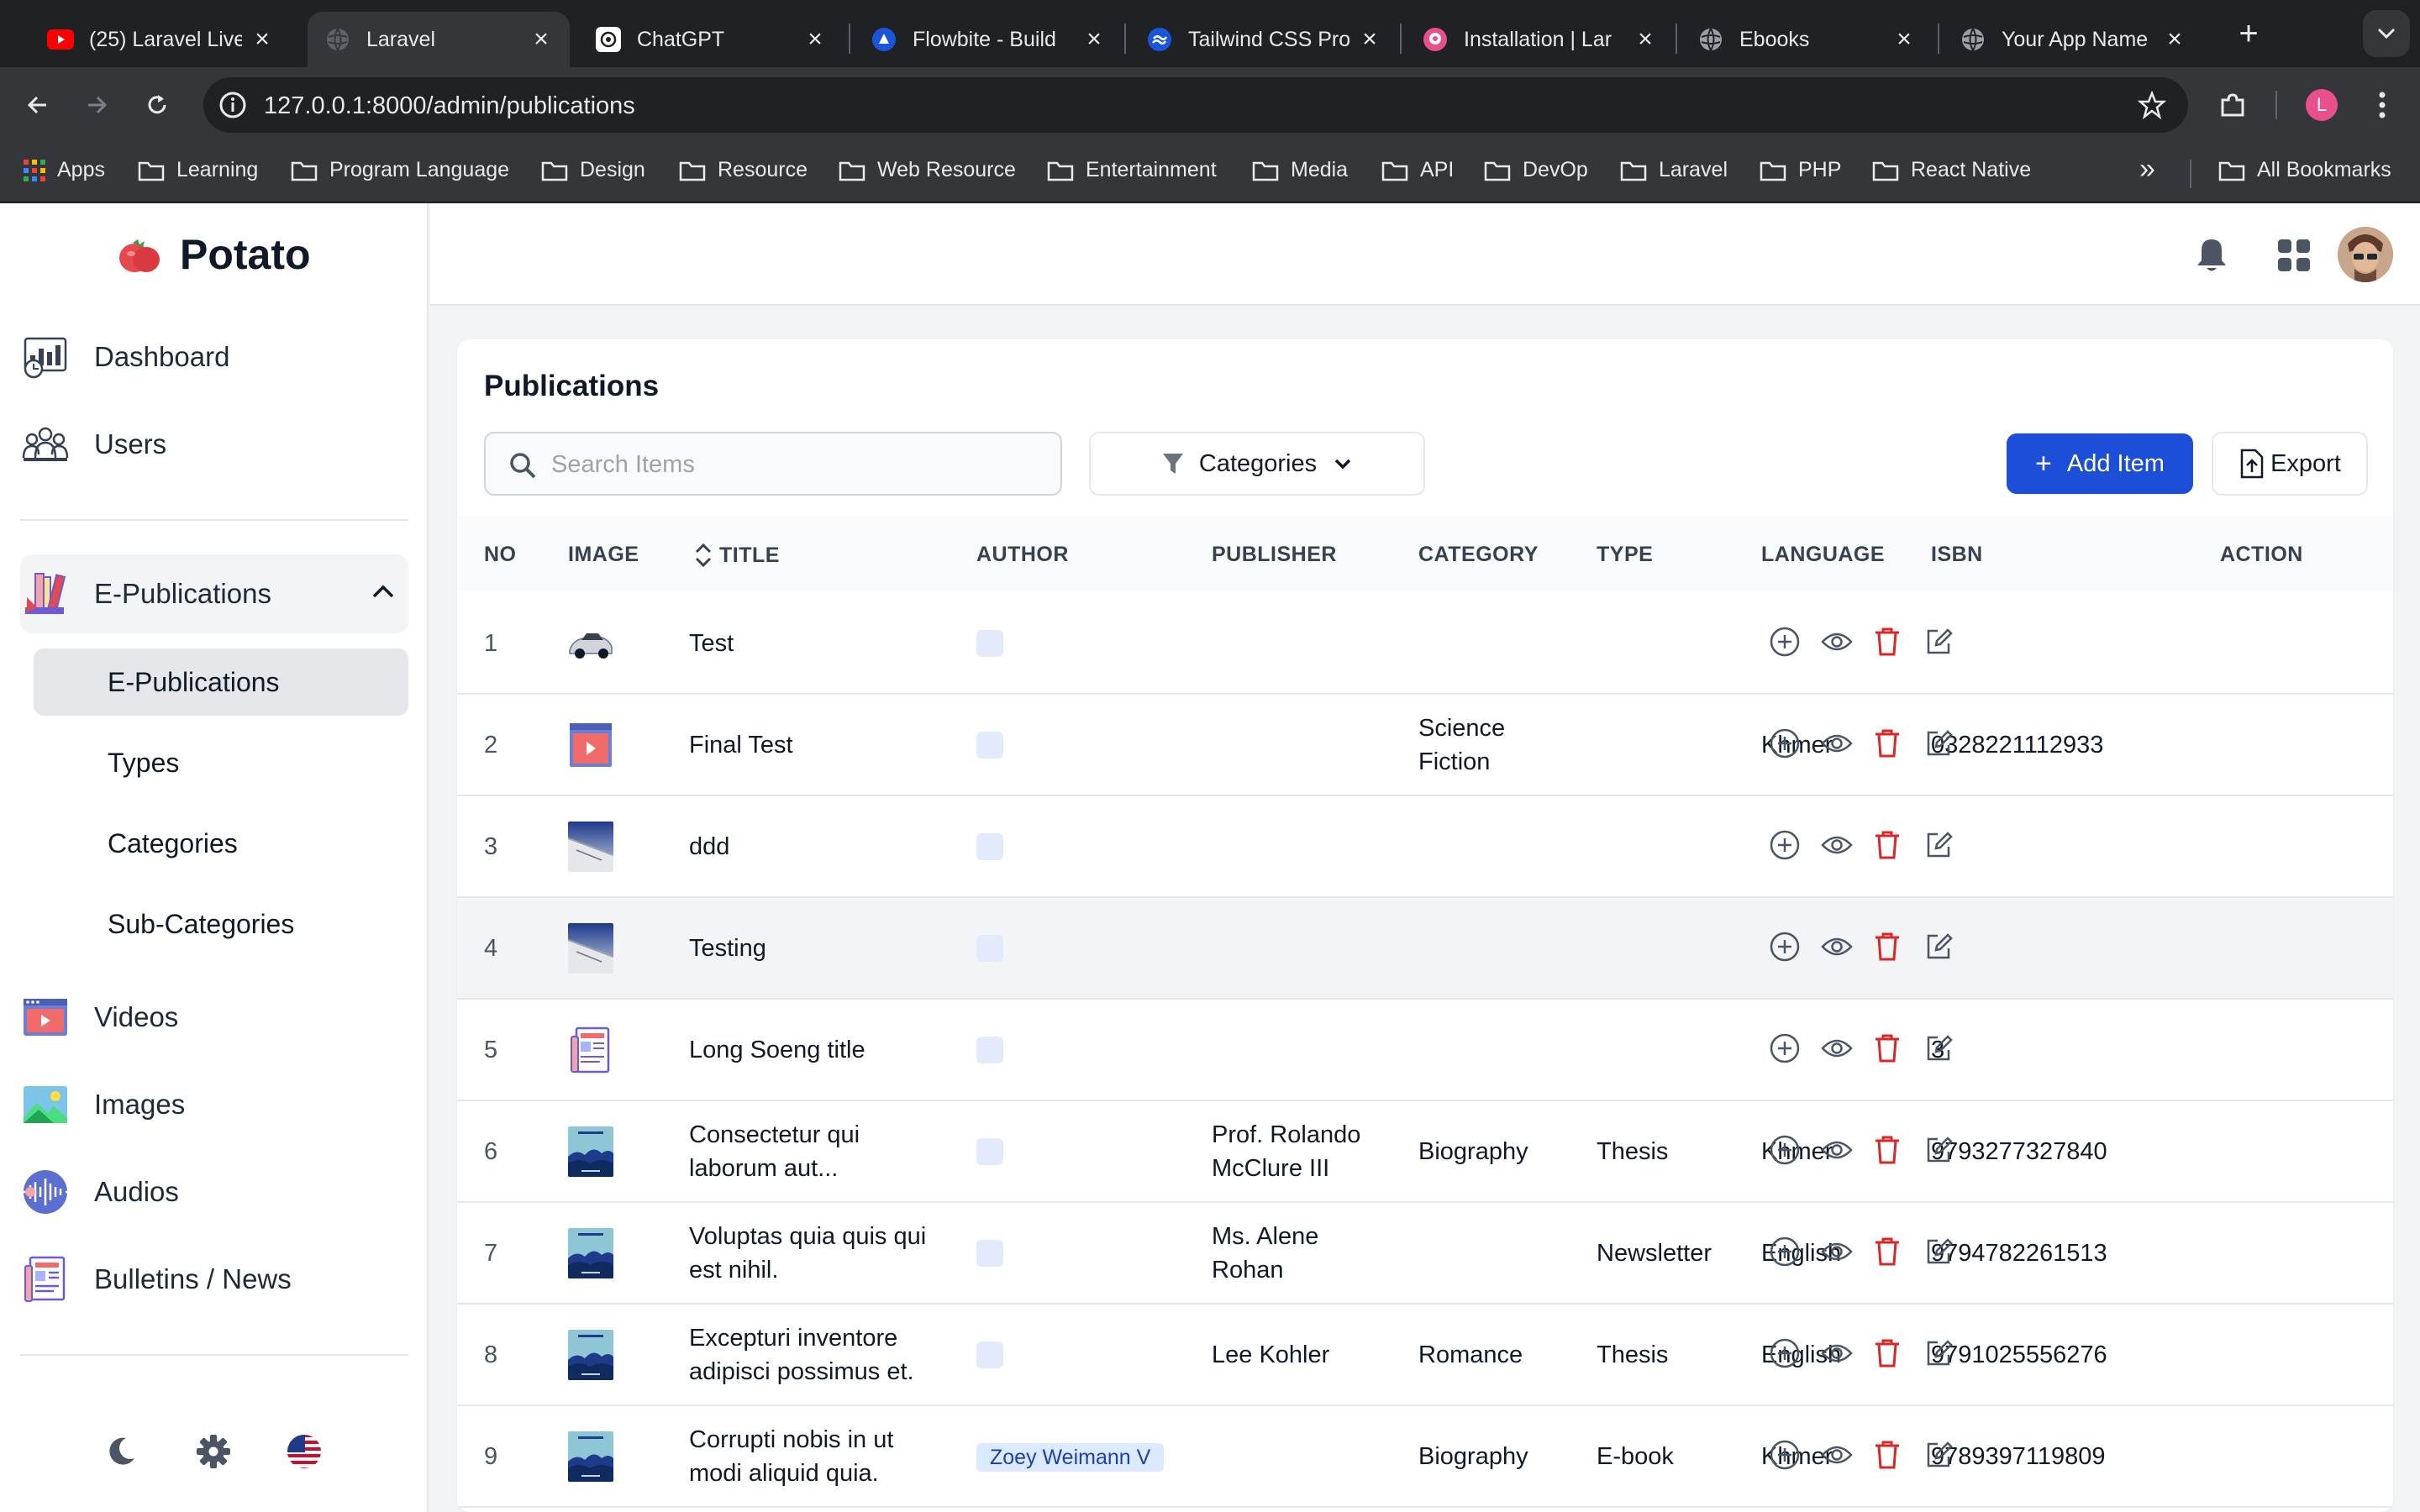  Describe the element at coordinates (737, 555) in the screenshot. I see `column-header-title: TITLE` at that location.